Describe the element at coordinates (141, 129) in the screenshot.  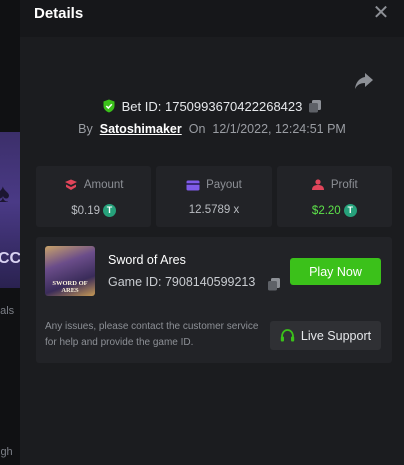
I see `username-link: Satoshimaker` at that location.